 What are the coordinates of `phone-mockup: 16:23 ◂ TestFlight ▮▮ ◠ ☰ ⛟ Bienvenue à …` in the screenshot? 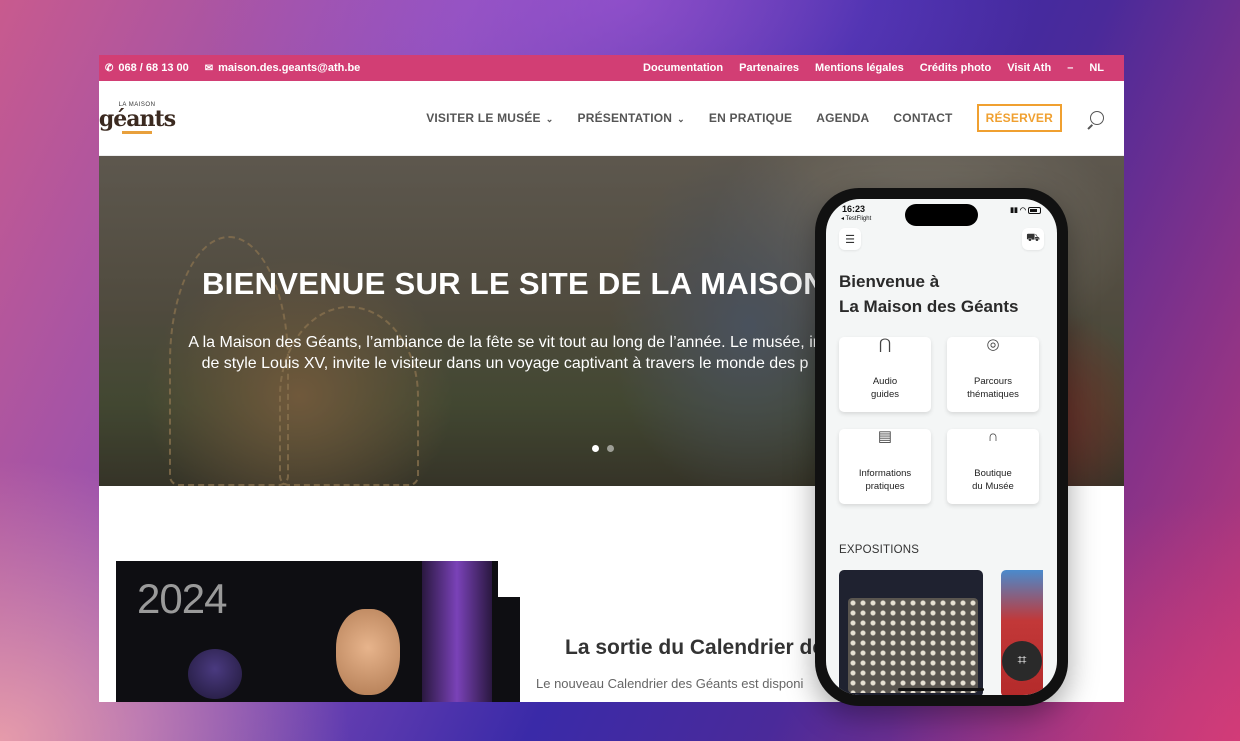 It's located at (941, 447).